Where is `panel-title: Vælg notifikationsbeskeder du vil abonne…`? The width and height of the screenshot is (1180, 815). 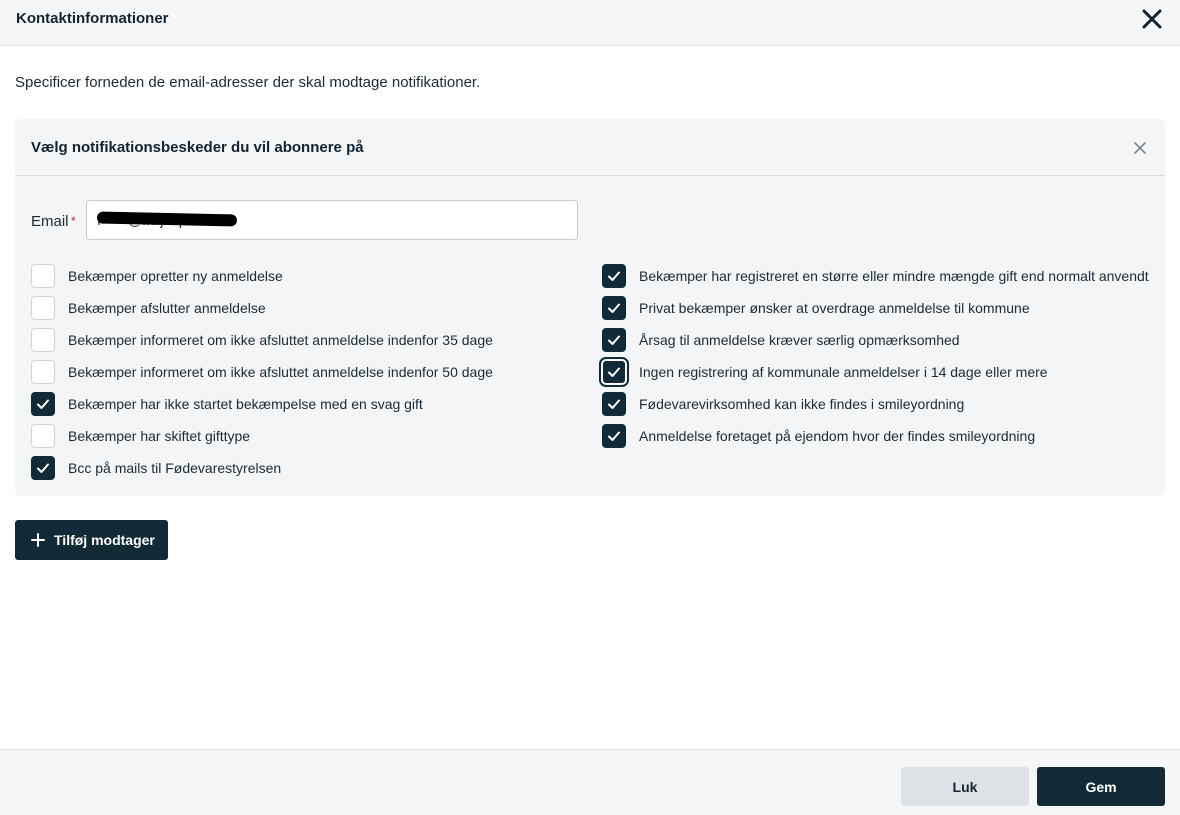 panel-title: Vælg notifikationsbeskeder du vil abonne… is located at coordinates (197, 147).